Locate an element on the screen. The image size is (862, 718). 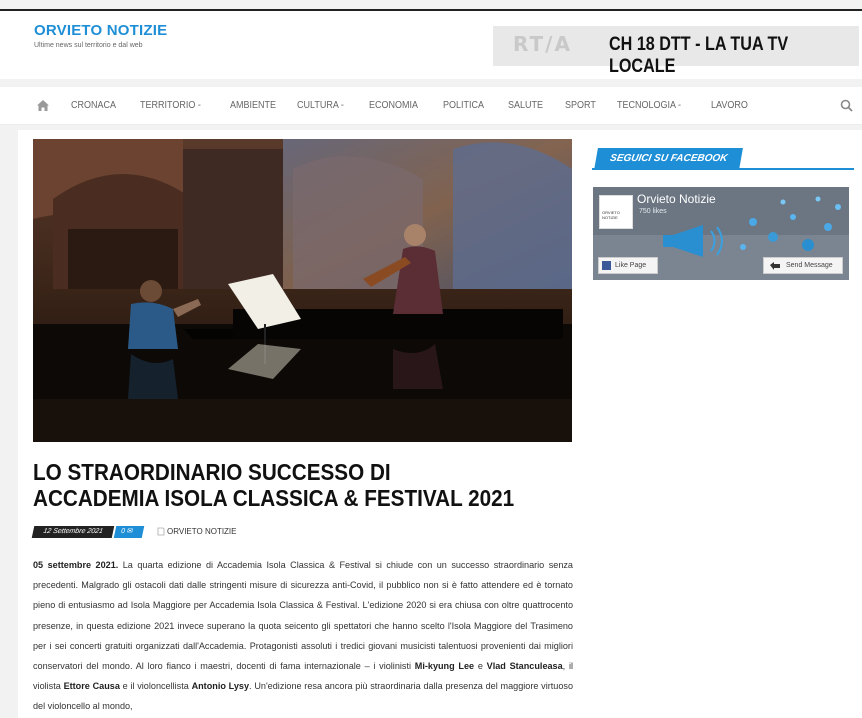
site-tagline: Ultime news sul territorio e dal web is located at coordinates (88, 45).